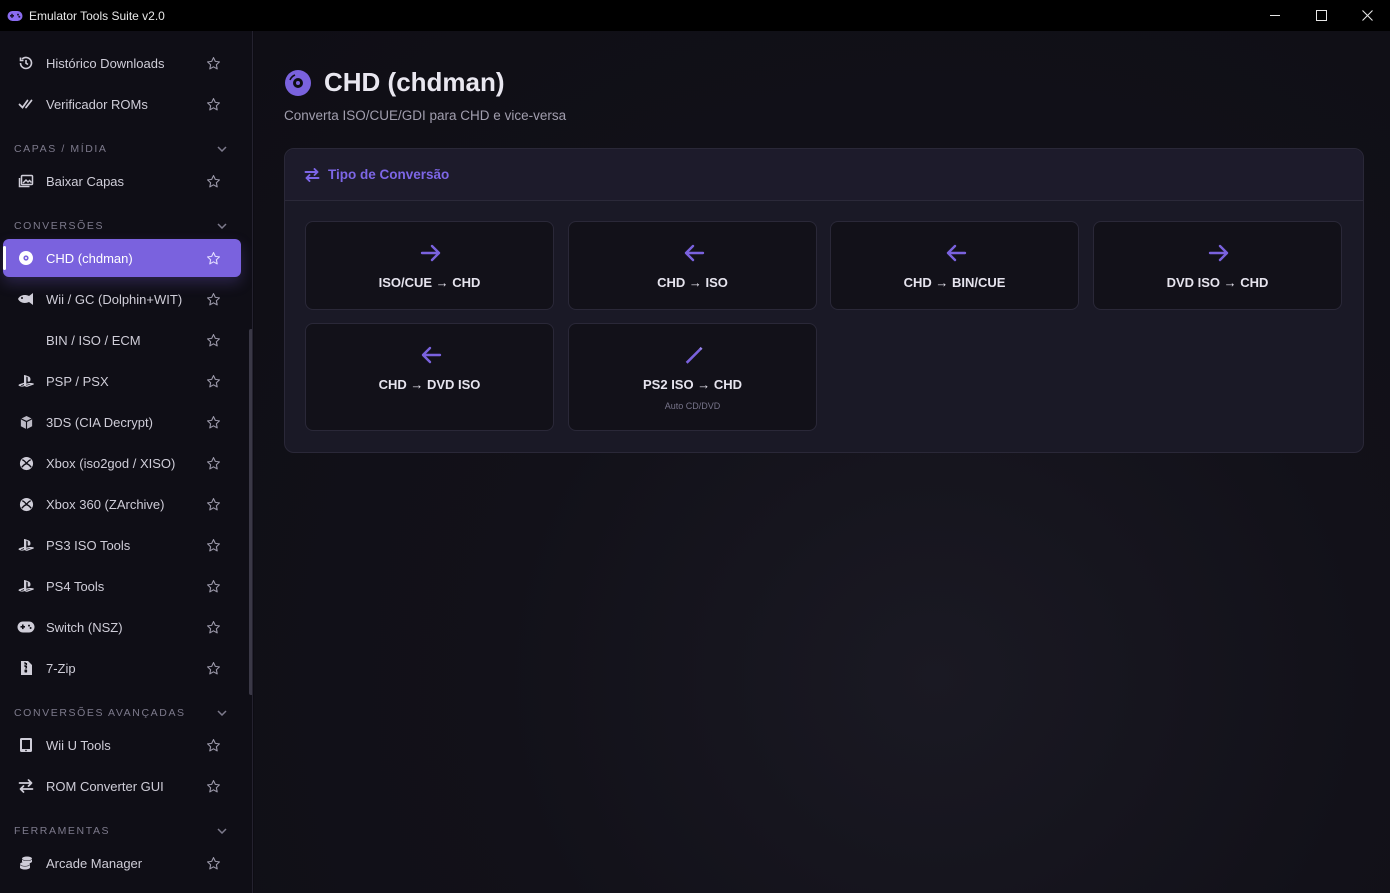 Image resolution: width=1390 pixels, height=893 pixels. I want to click on sidebar-item-psp-psx: PSP / PSX, so click(122, 381).